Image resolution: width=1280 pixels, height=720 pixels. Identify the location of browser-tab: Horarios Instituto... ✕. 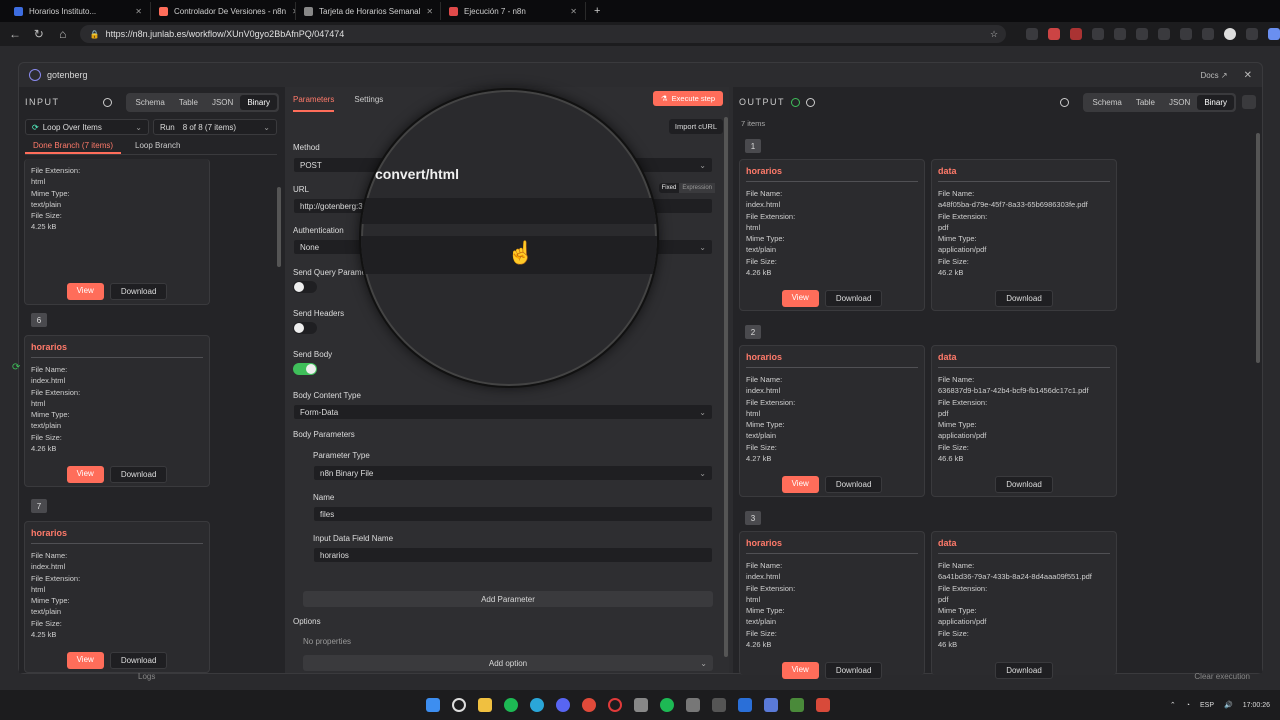
(78, 11).